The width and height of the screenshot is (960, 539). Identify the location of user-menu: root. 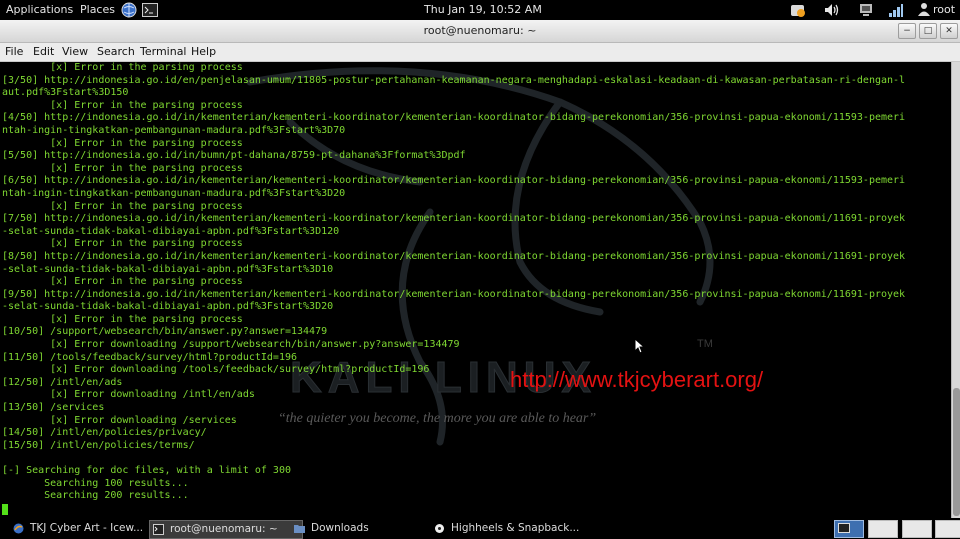
(944, 9).